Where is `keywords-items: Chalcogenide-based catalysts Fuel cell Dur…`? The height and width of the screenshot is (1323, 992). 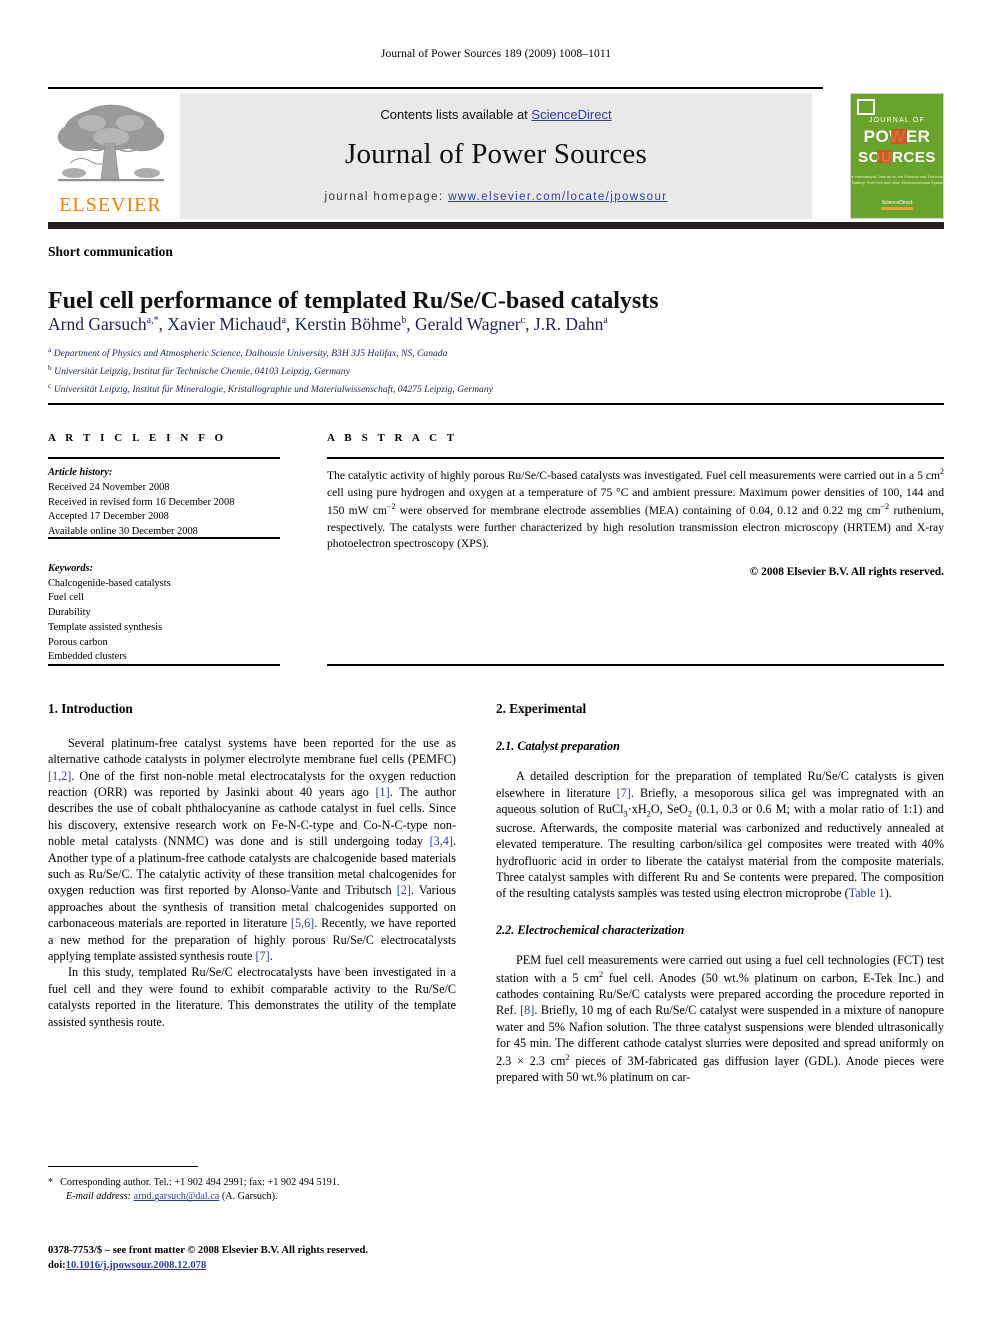 keywords-items: Chalcogenide-based catalysts Fuel cell Dur… is located at coordinates (173, 621).